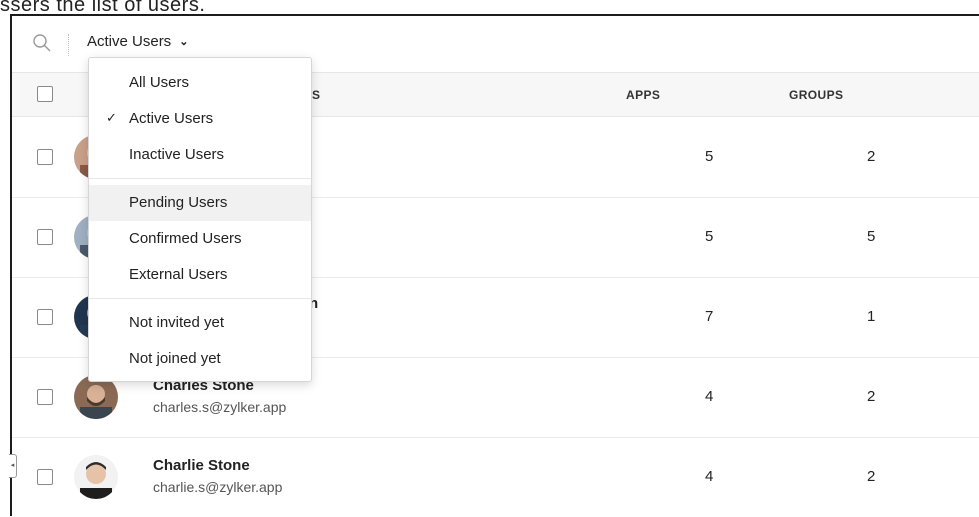 Image resolution: width=979 pixels, height=517 pixels. I want to click on user-email: charlie.s@zylker.app, so click(218, 487).